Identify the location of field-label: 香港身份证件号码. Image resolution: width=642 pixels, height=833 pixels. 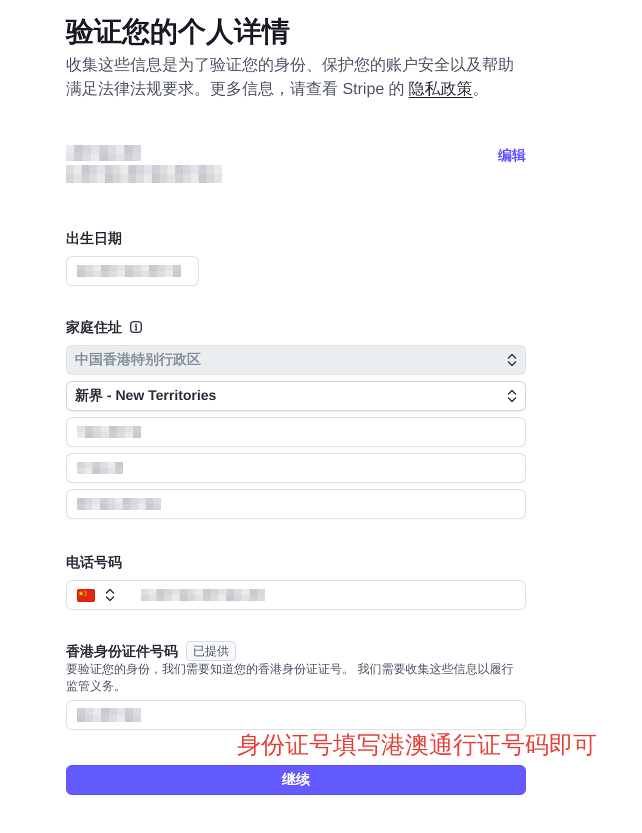
(122, 651).